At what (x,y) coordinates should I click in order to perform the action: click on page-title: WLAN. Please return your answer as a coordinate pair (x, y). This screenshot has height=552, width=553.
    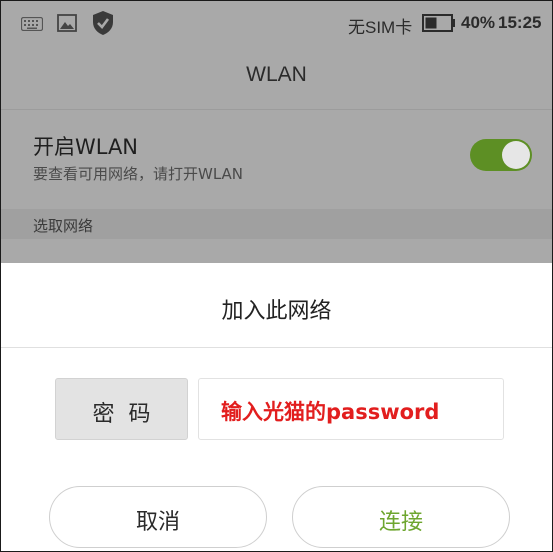
    Looking at the image, I should click on (276, 74).